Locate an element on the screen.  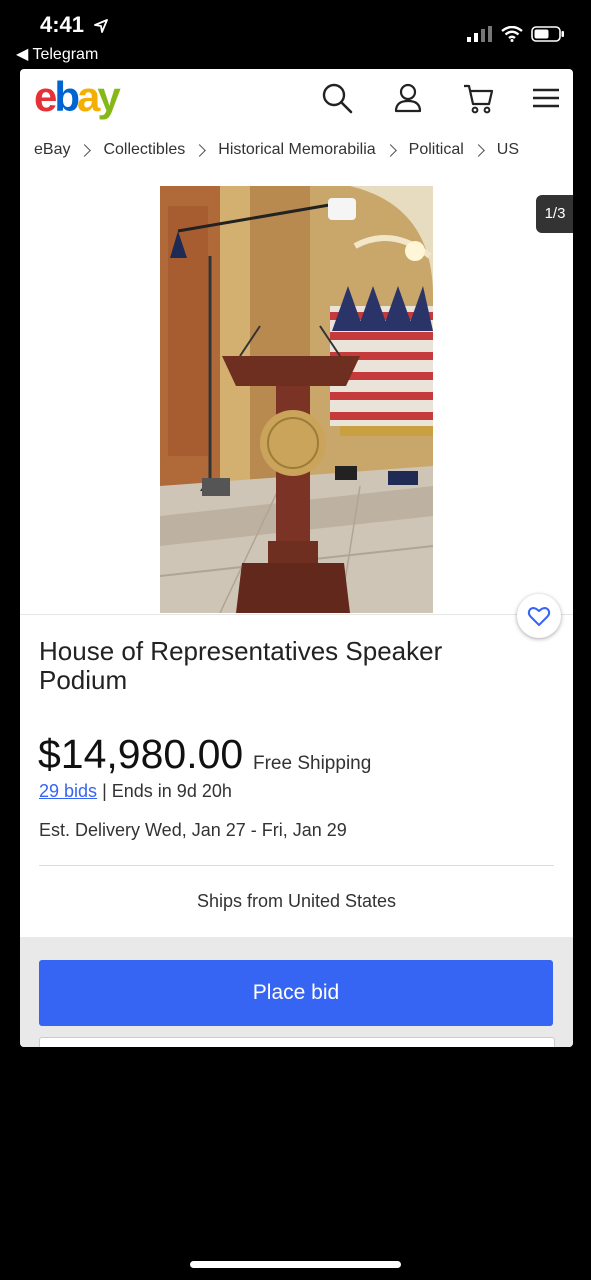
status-indicators is located at coordinates (516, 34).